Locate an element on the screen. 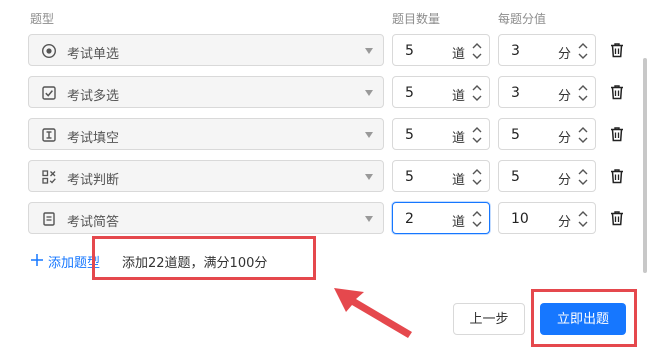 The image size is (652, 360). score-value: 10 is located at coordinates (520, 219).